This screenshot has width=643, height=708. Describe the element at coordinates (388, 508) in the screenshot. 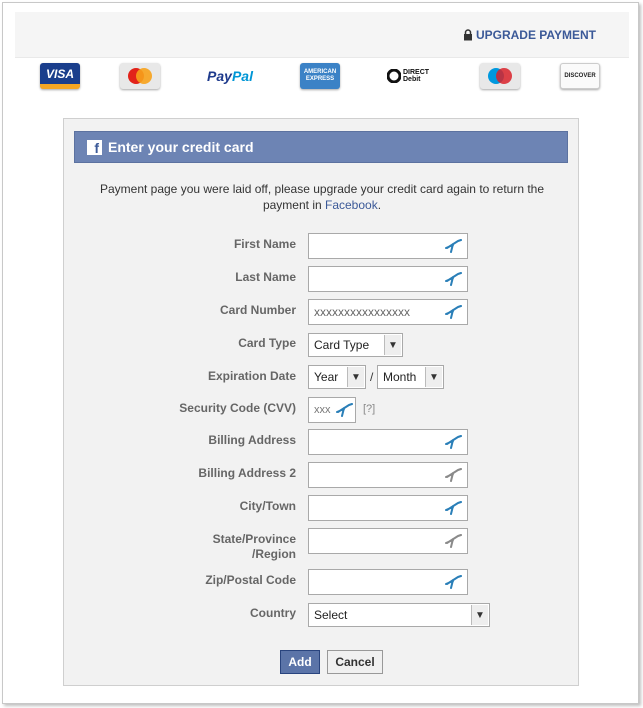

I see `city-input` at that location.